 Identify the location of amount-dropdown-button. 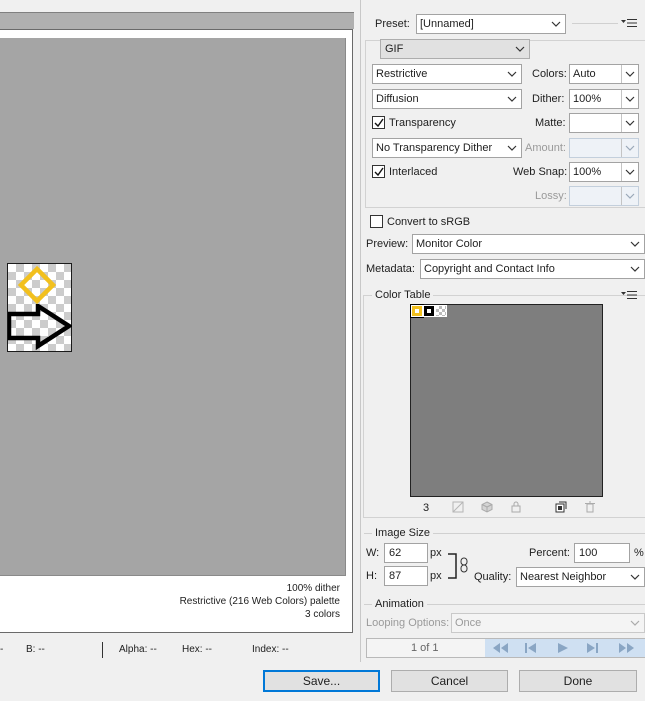
(629, 148).